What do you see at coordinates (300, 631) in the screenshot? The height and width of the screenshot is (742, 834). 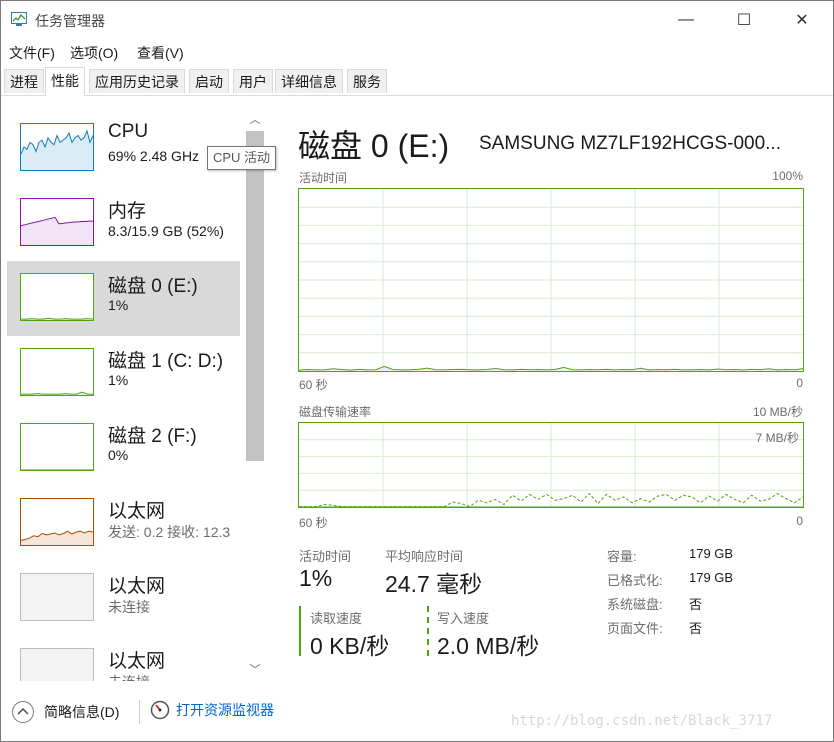 I see `read-speed-indicator` at bounding box center [300, 631].